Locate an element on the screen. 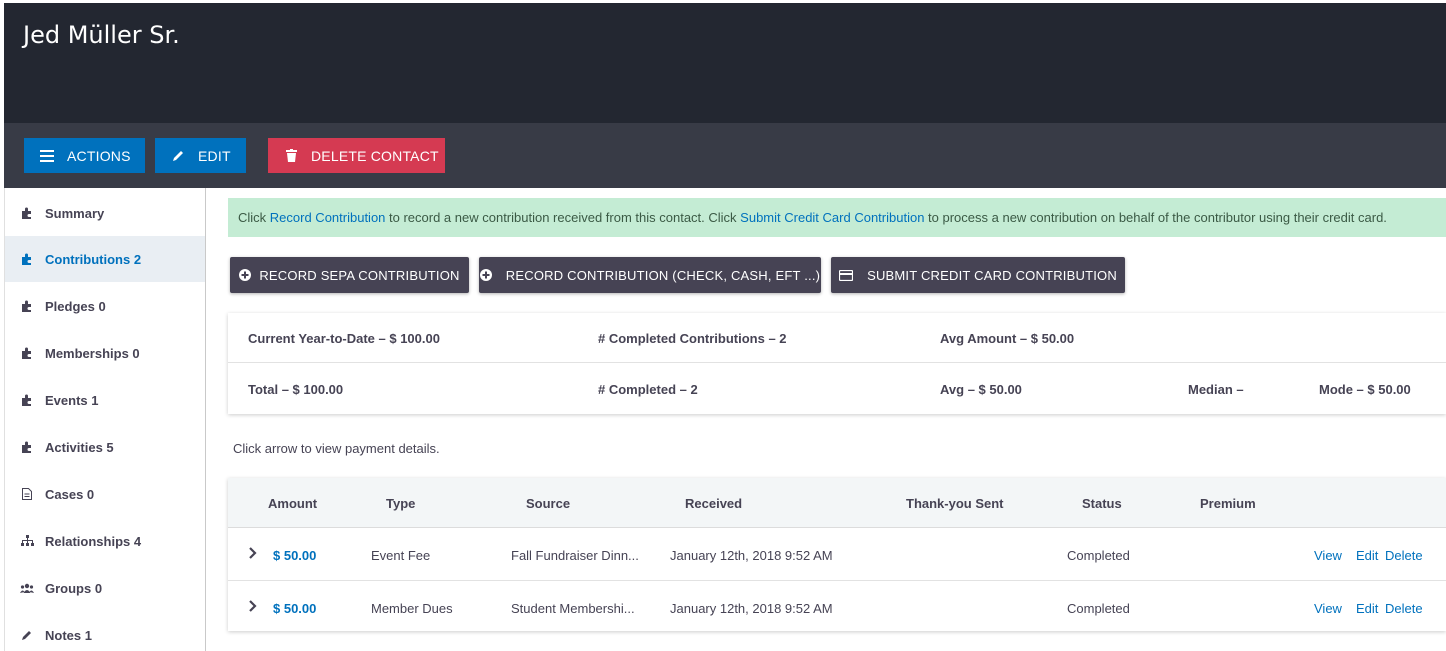 The width and height of the screenshot is (1446, 651). sidebar-item-cases: Cases 0 is located at coordinates (105, 494).